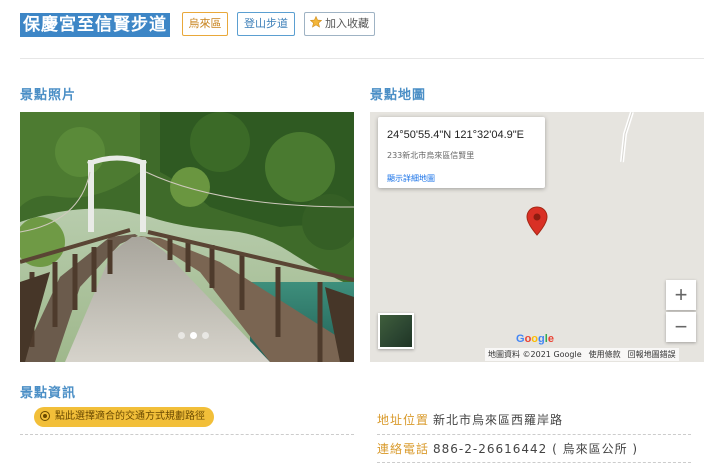 The height and width of the screenshot is (472, 720). Describe the element at coordinates (403, 449) in the screenshot. I see `phone-label: 連絡電話` at that location.